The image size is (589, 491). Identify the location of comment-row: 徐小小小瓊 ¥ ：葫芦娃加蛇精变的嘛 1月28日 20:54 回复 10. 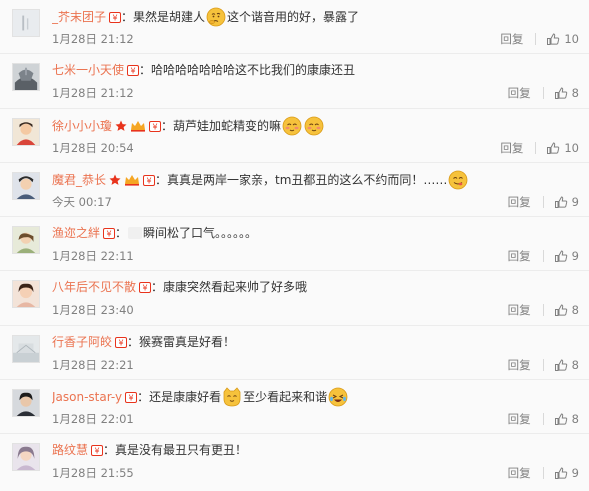
(294, 135).